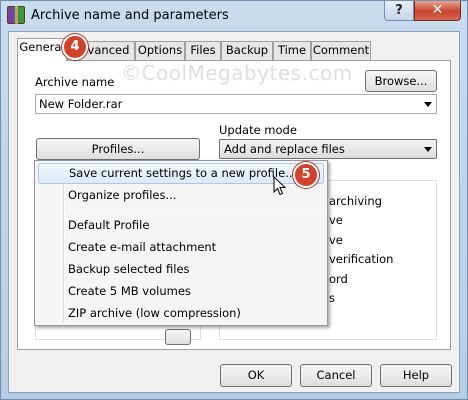 The width and height of the screenshot is (468, 400). What do you see at coordinates (195, 209) in the screenshot?
I see `menu-separator` at bounding box center [195, 209].